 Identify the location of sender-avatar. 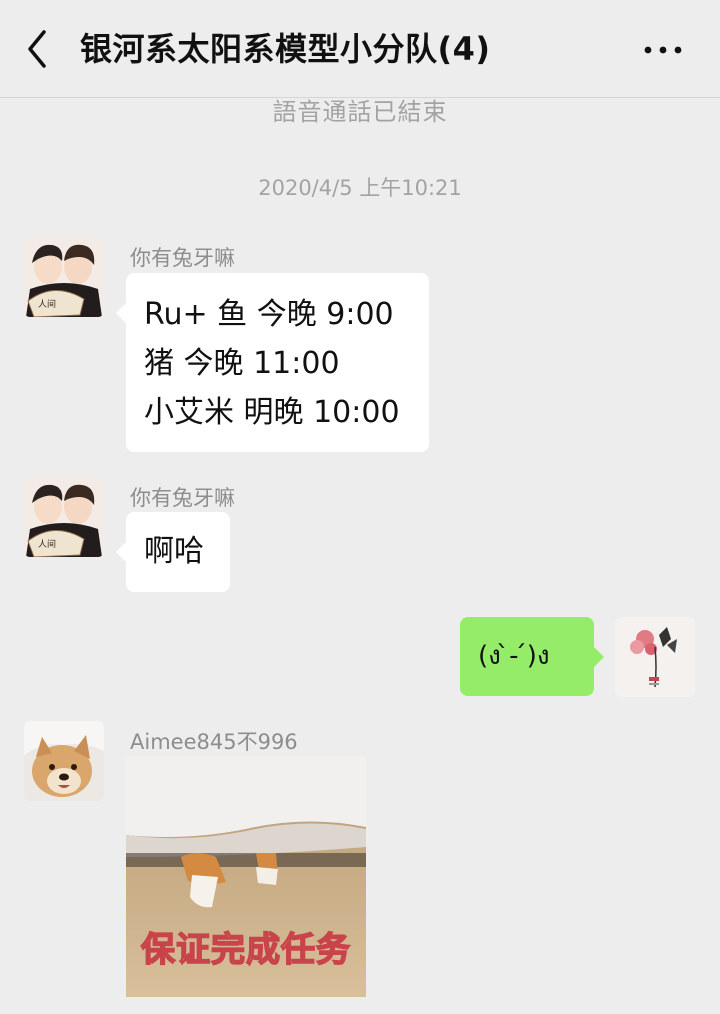
(64, 761).